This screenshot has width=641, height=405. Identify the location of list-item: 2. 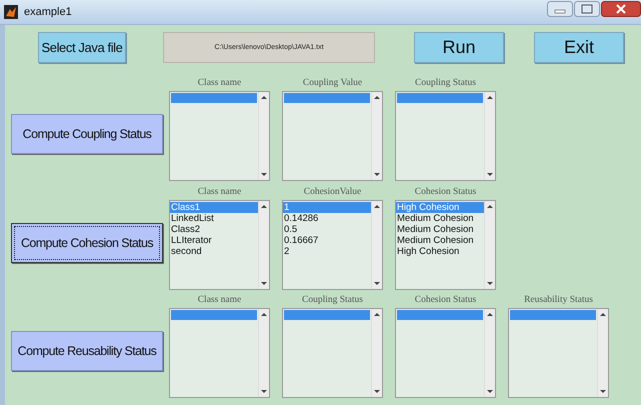
(327, 251).